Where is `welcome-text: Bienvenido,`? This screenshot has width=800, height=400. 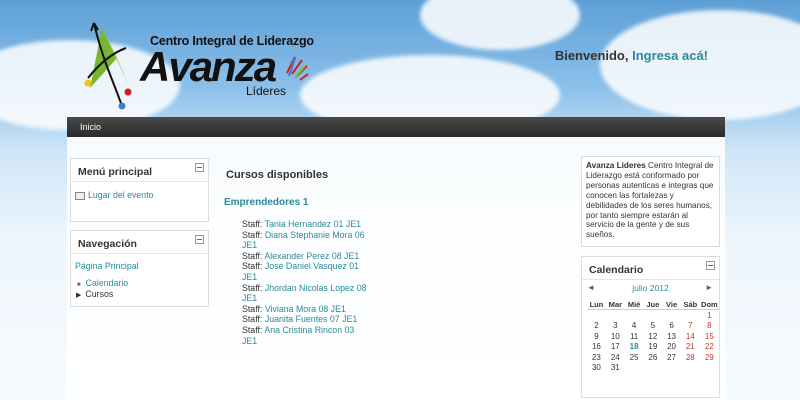
welcome-text: Bienvenido, is located at coordinates (591, 55).